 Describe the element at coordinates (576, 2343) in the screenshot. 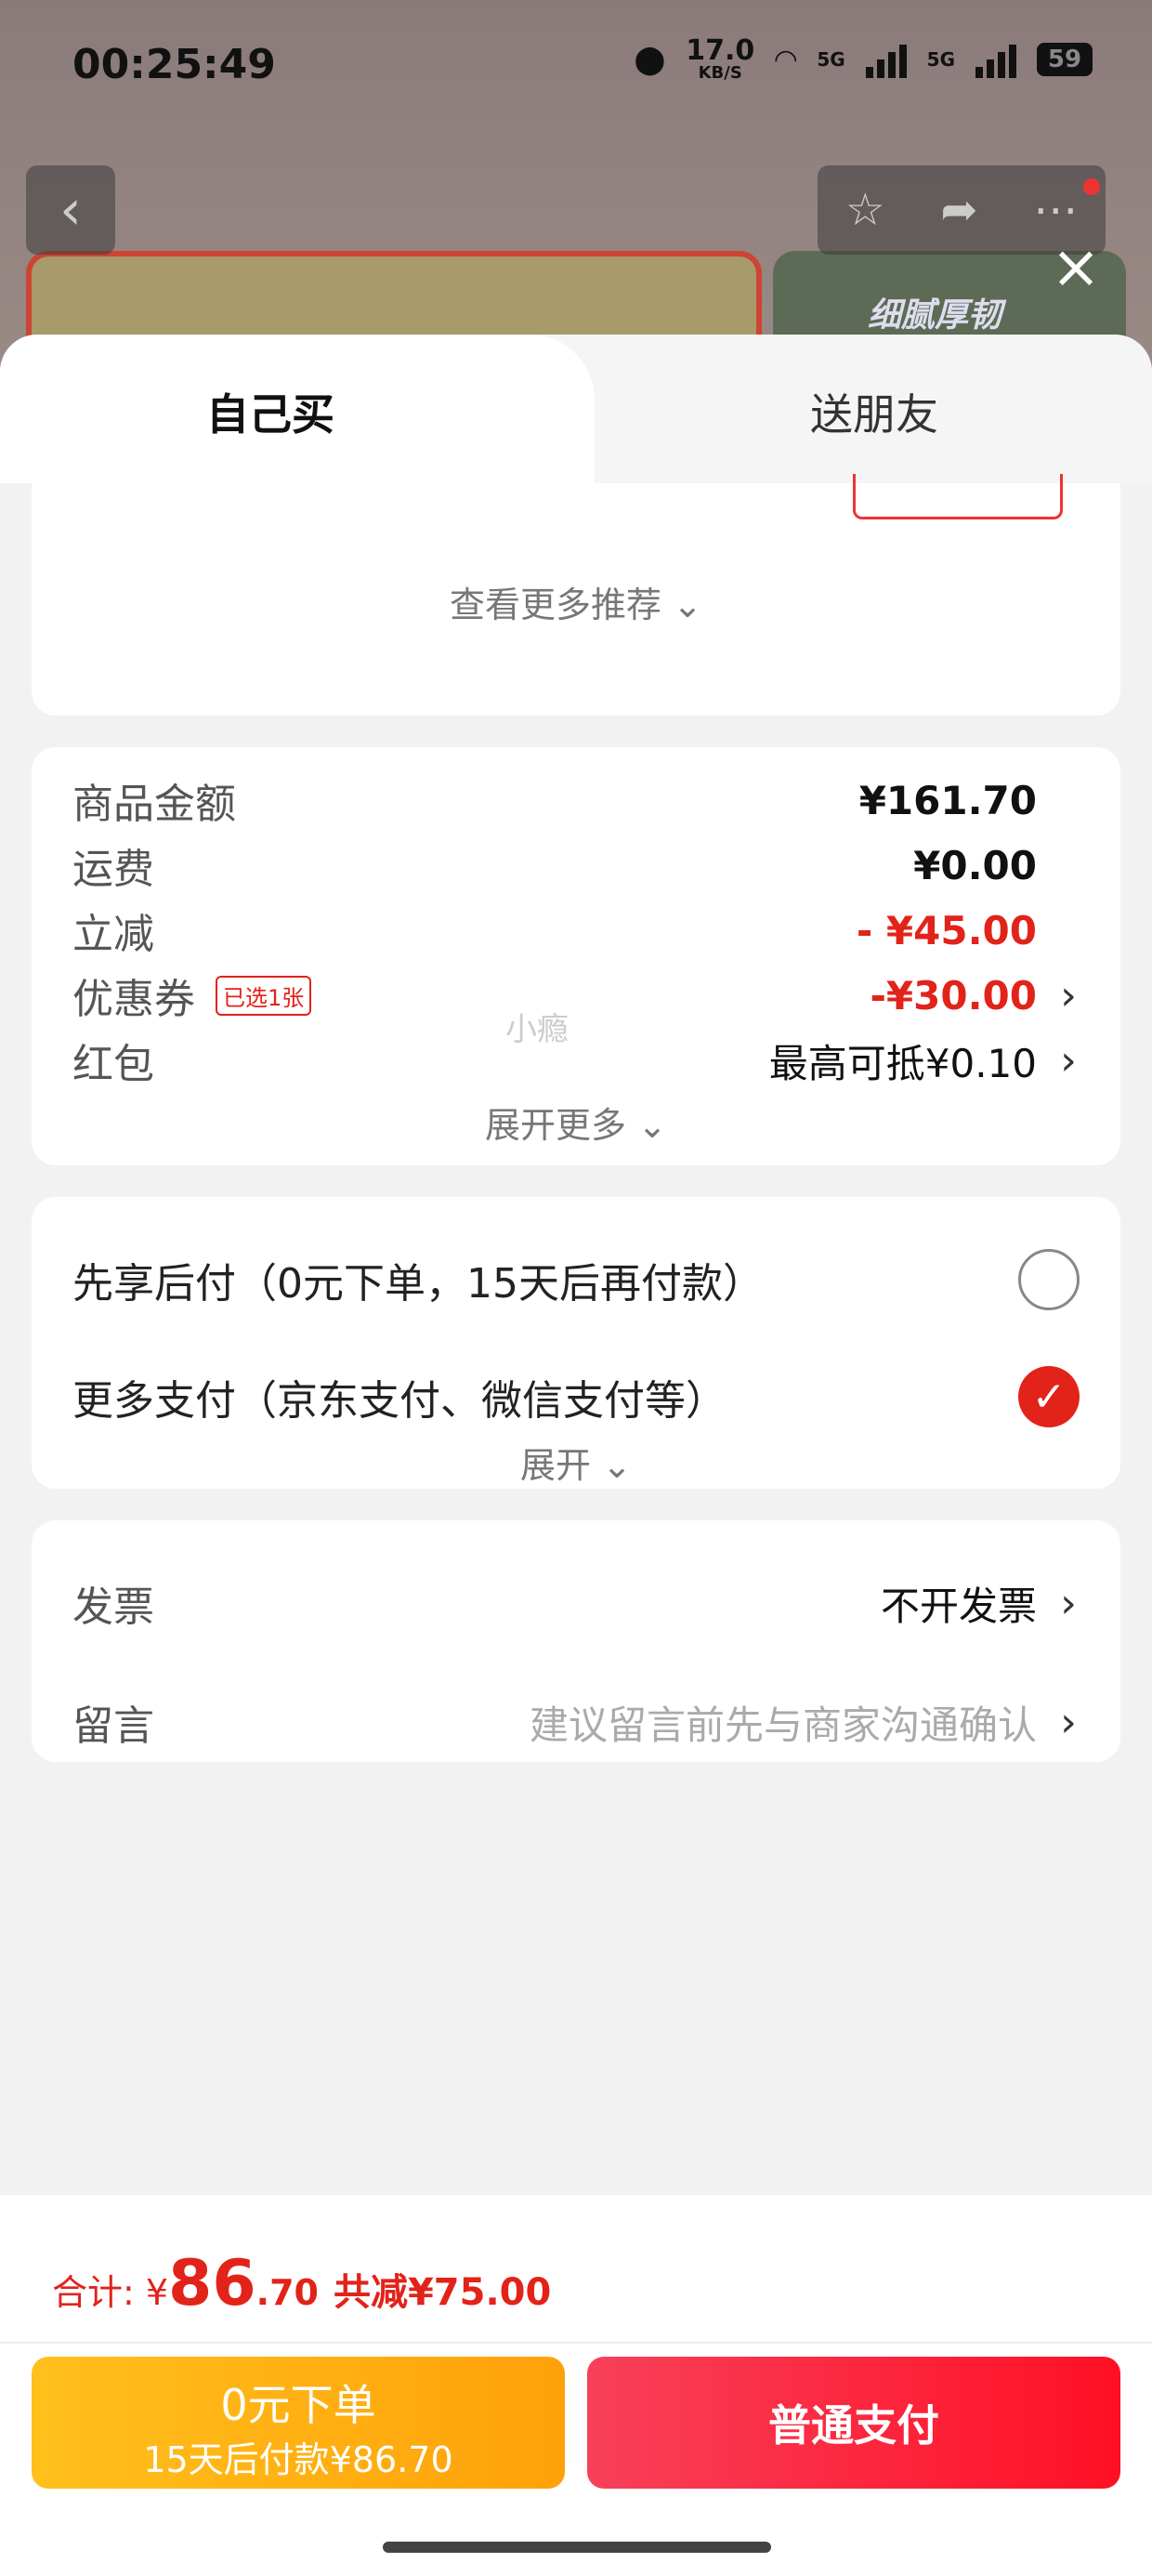

I see `divider` at that location.